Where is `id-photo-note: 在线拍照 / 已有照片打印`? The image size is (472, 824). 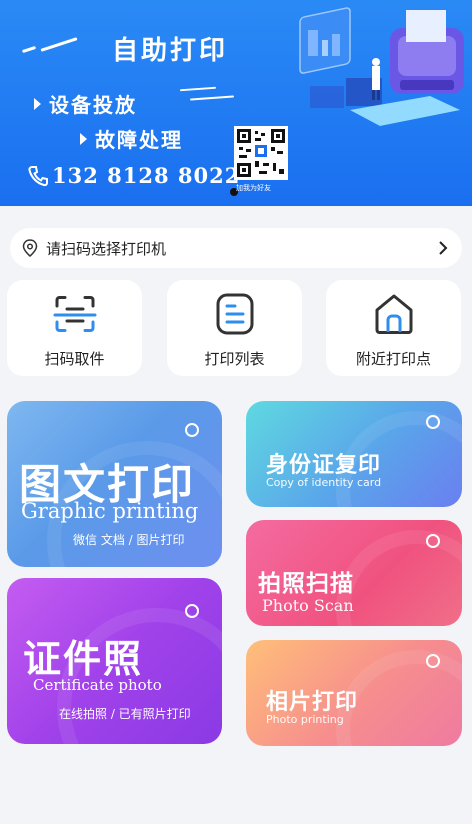
id-photo-note: 在线拍照 / 已有照片打印 is located at coordinates (125, 714).